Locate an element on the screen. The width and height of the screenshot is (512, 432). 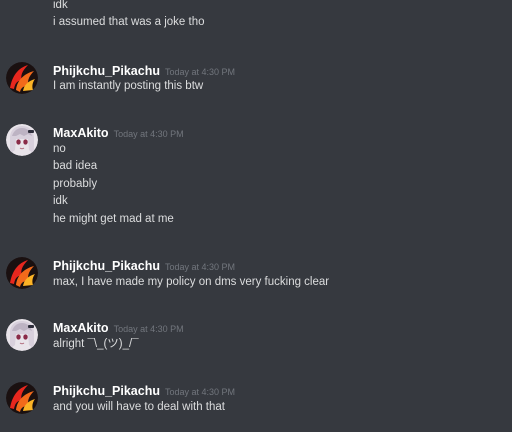
message-line: no is located at coordinates (59, 149).